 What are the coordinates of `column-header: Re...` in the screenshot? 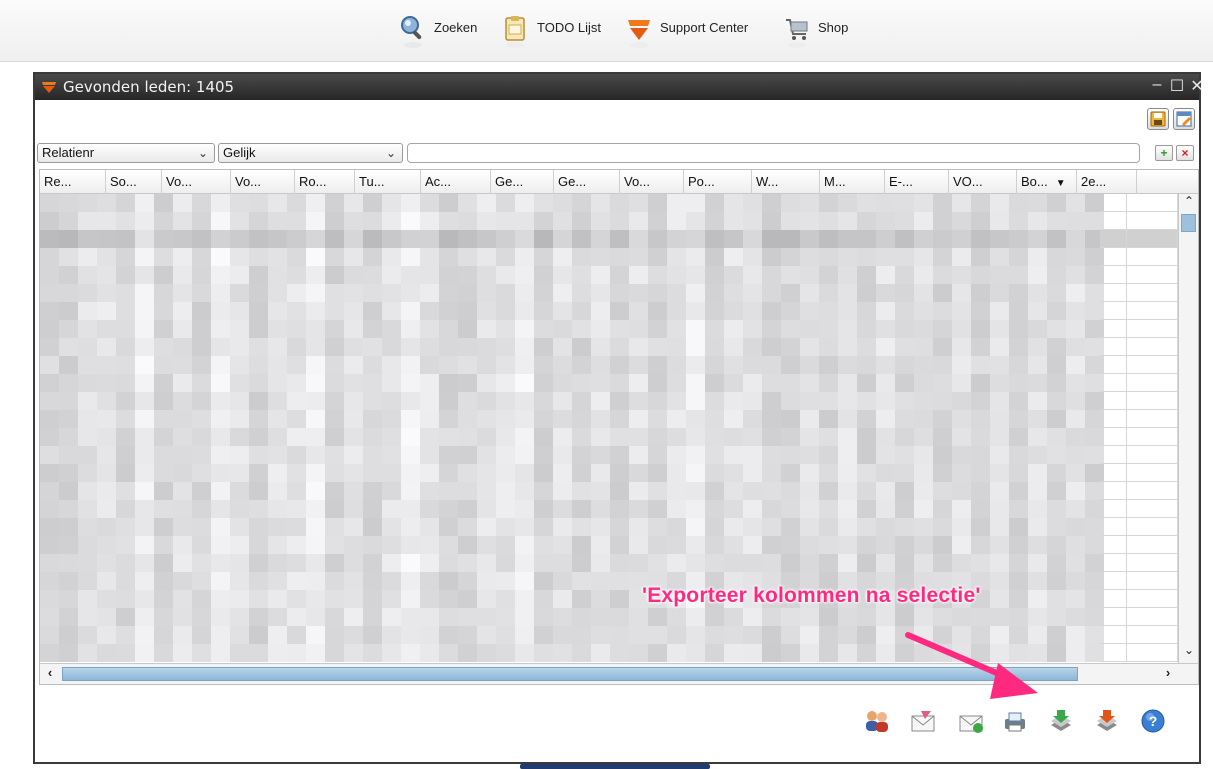 It's located at (73, 182).